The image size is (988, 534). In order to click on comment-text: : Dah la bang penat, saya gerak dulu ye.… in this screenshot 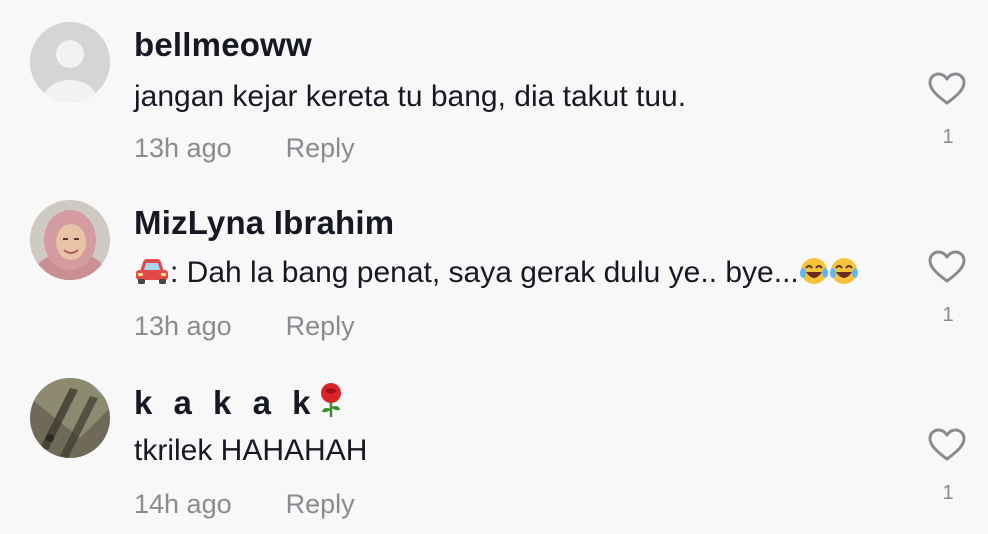, I will do `click(496, 273)`.